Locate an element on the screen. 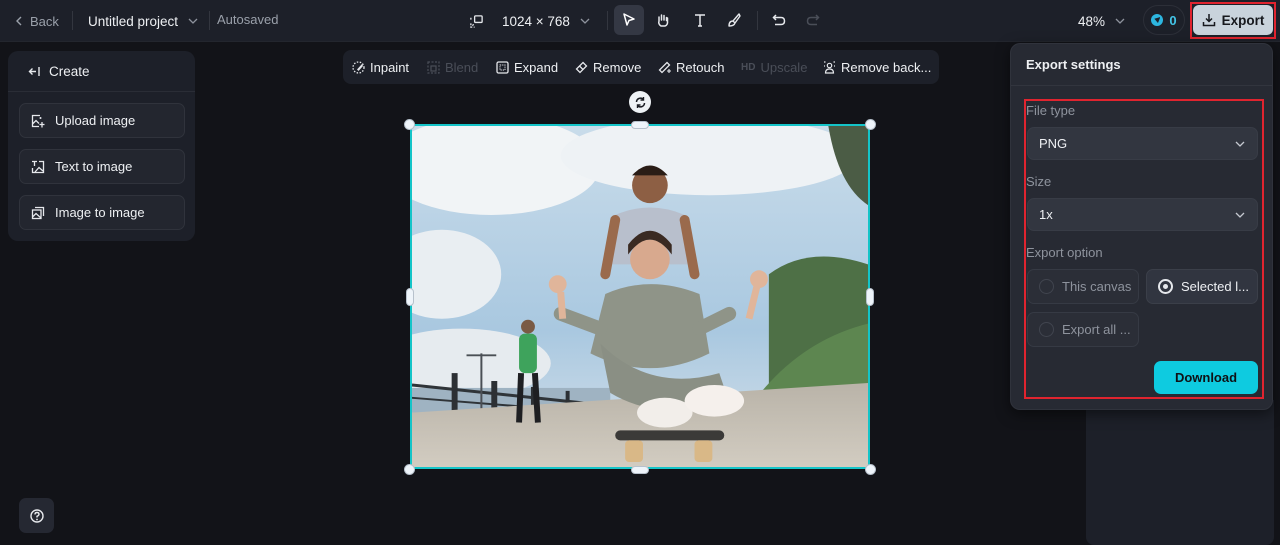  project-name-dropdown: Untitled project is located at coordinates (143, 21).